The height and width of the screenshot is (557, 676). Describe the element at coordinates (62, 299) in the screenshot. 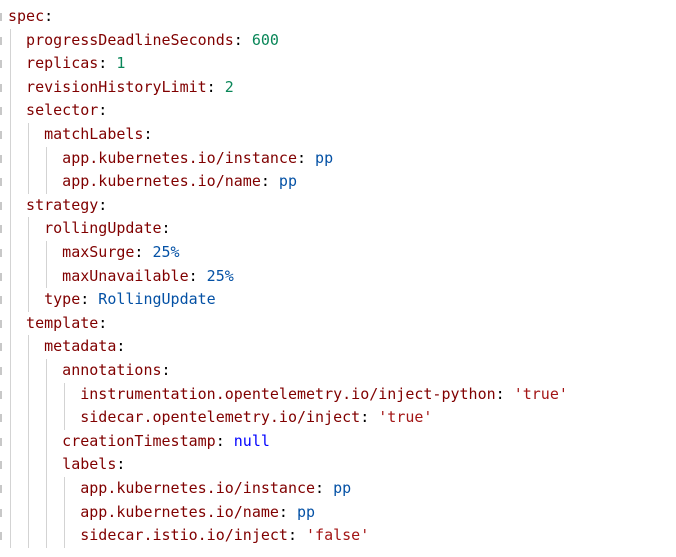

I see `yaml-key: type` at that location.